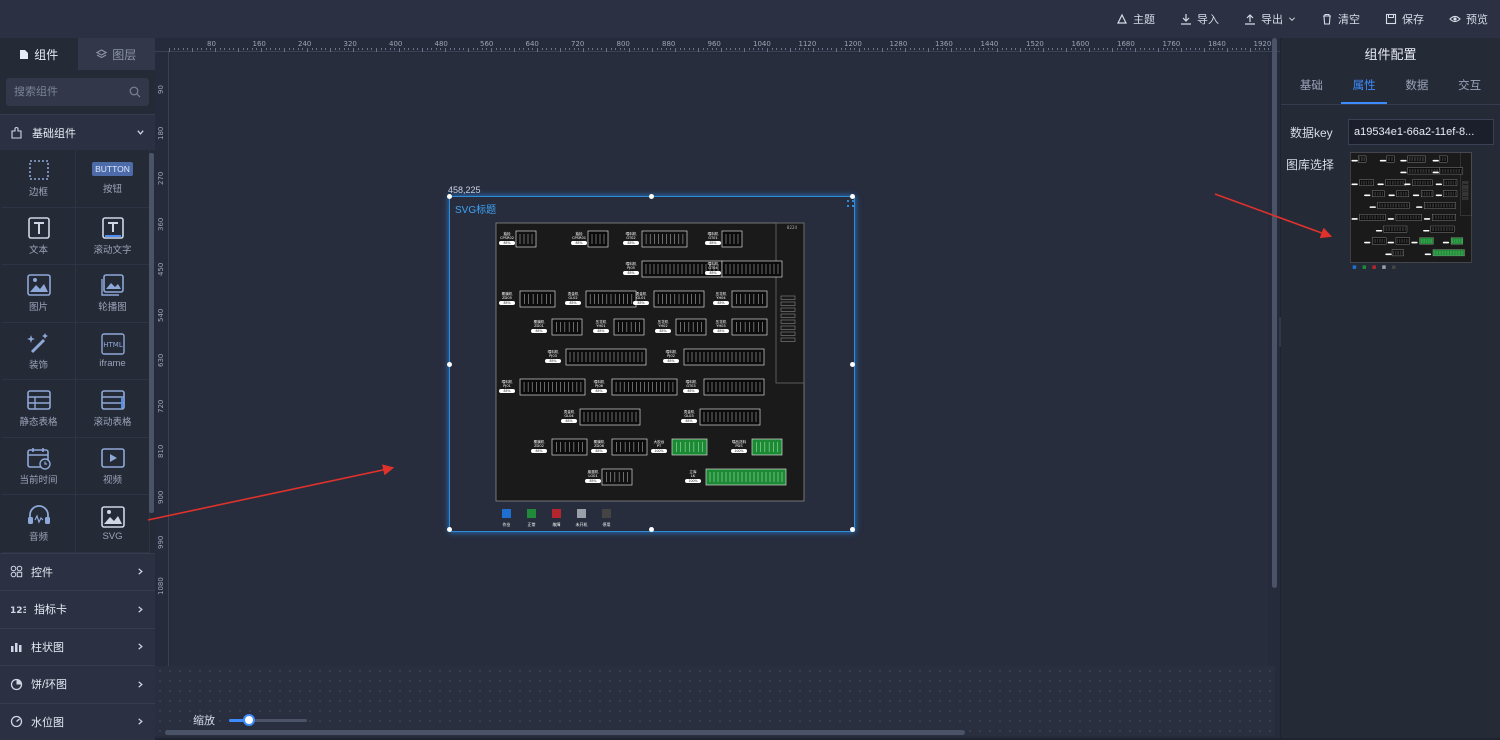 The height and width of the screenshot is (740, 1500). What do you see at coordinates (113, 344) in the screenshot?
I see `html-icon: HTML` at bounding box center [113, 344].